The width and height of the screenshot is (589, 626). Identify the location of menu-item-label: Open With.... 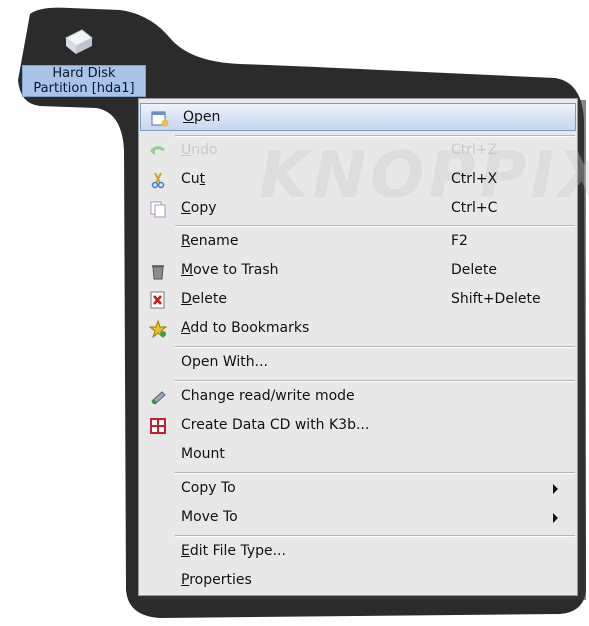
(224, 362).